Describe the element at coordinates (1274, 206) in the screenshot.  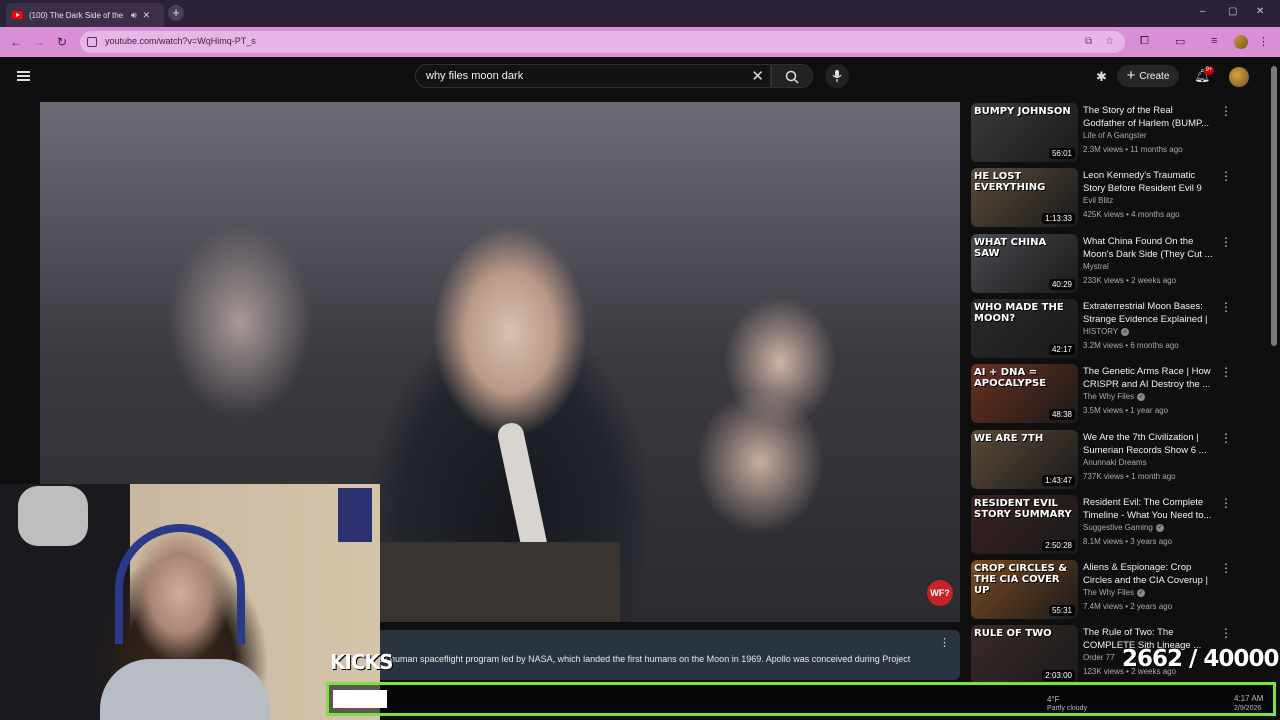
I see `page-scrollbar` at that location.